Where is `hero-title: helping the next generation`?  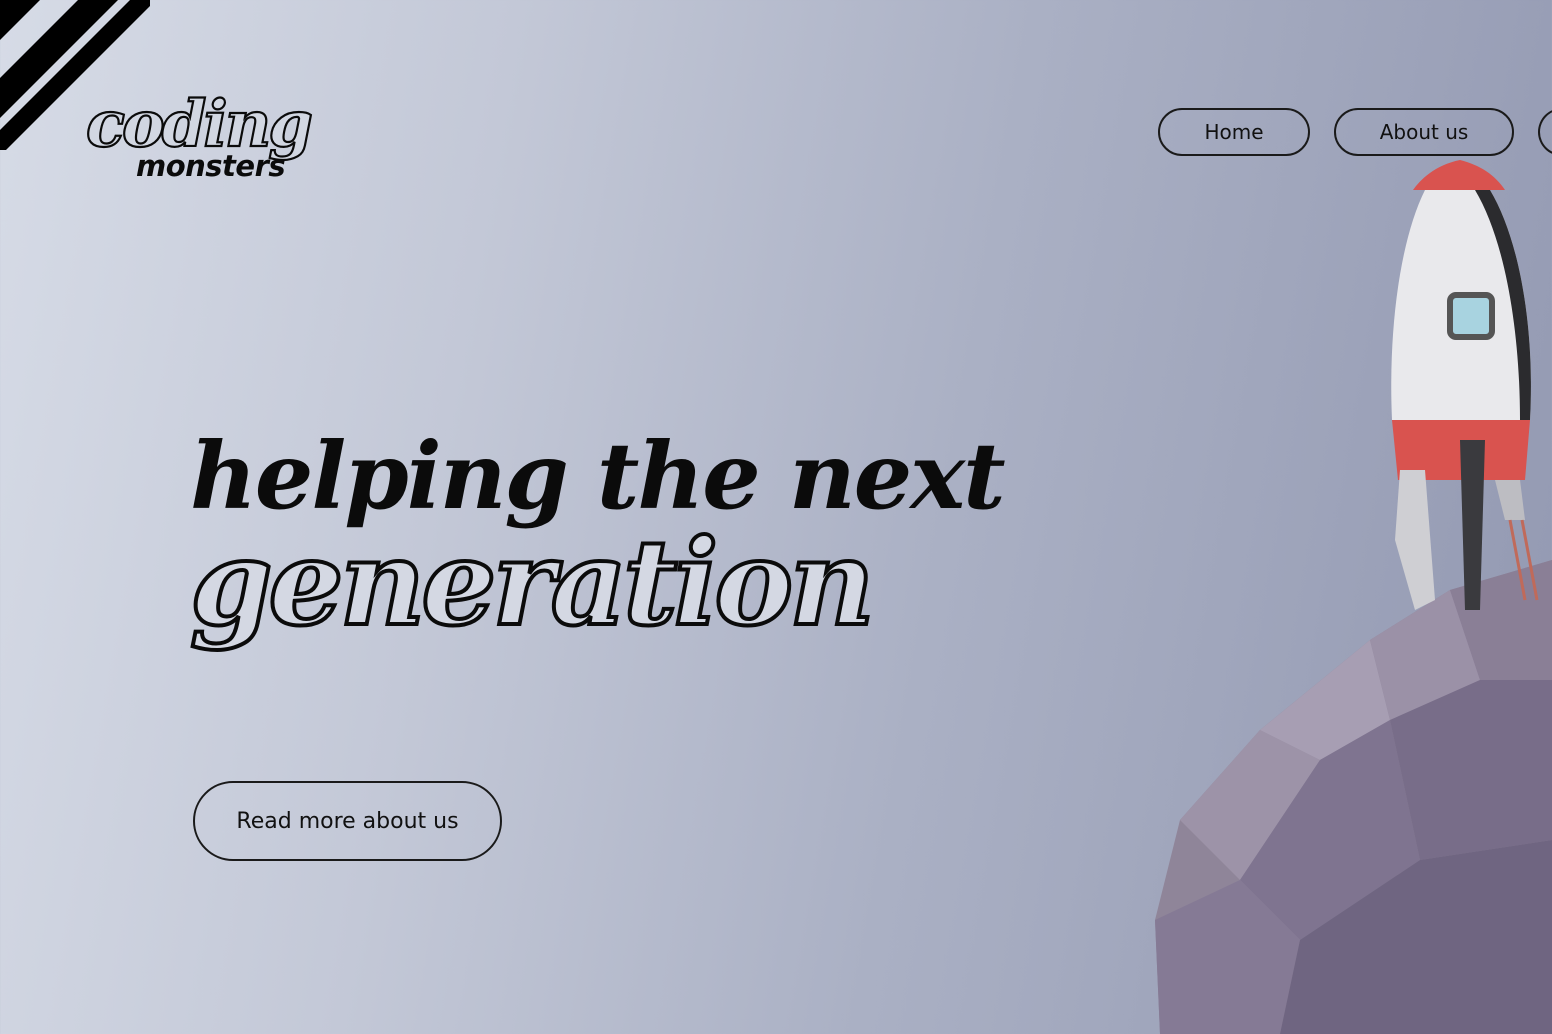 hero-title: helping the next generation is located at coordinates (599, 537).